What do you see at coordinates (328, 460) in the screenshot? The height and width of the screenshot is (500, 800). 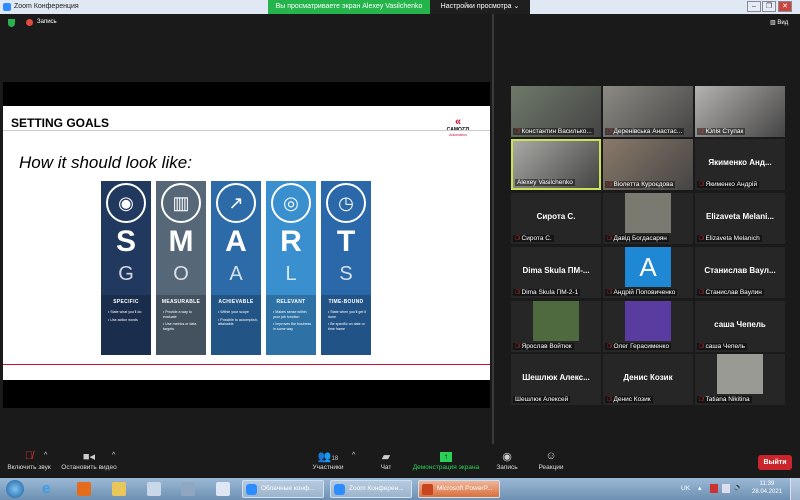 I see `participants-button: 👥18 Участники` at bounding box center [328, 460].